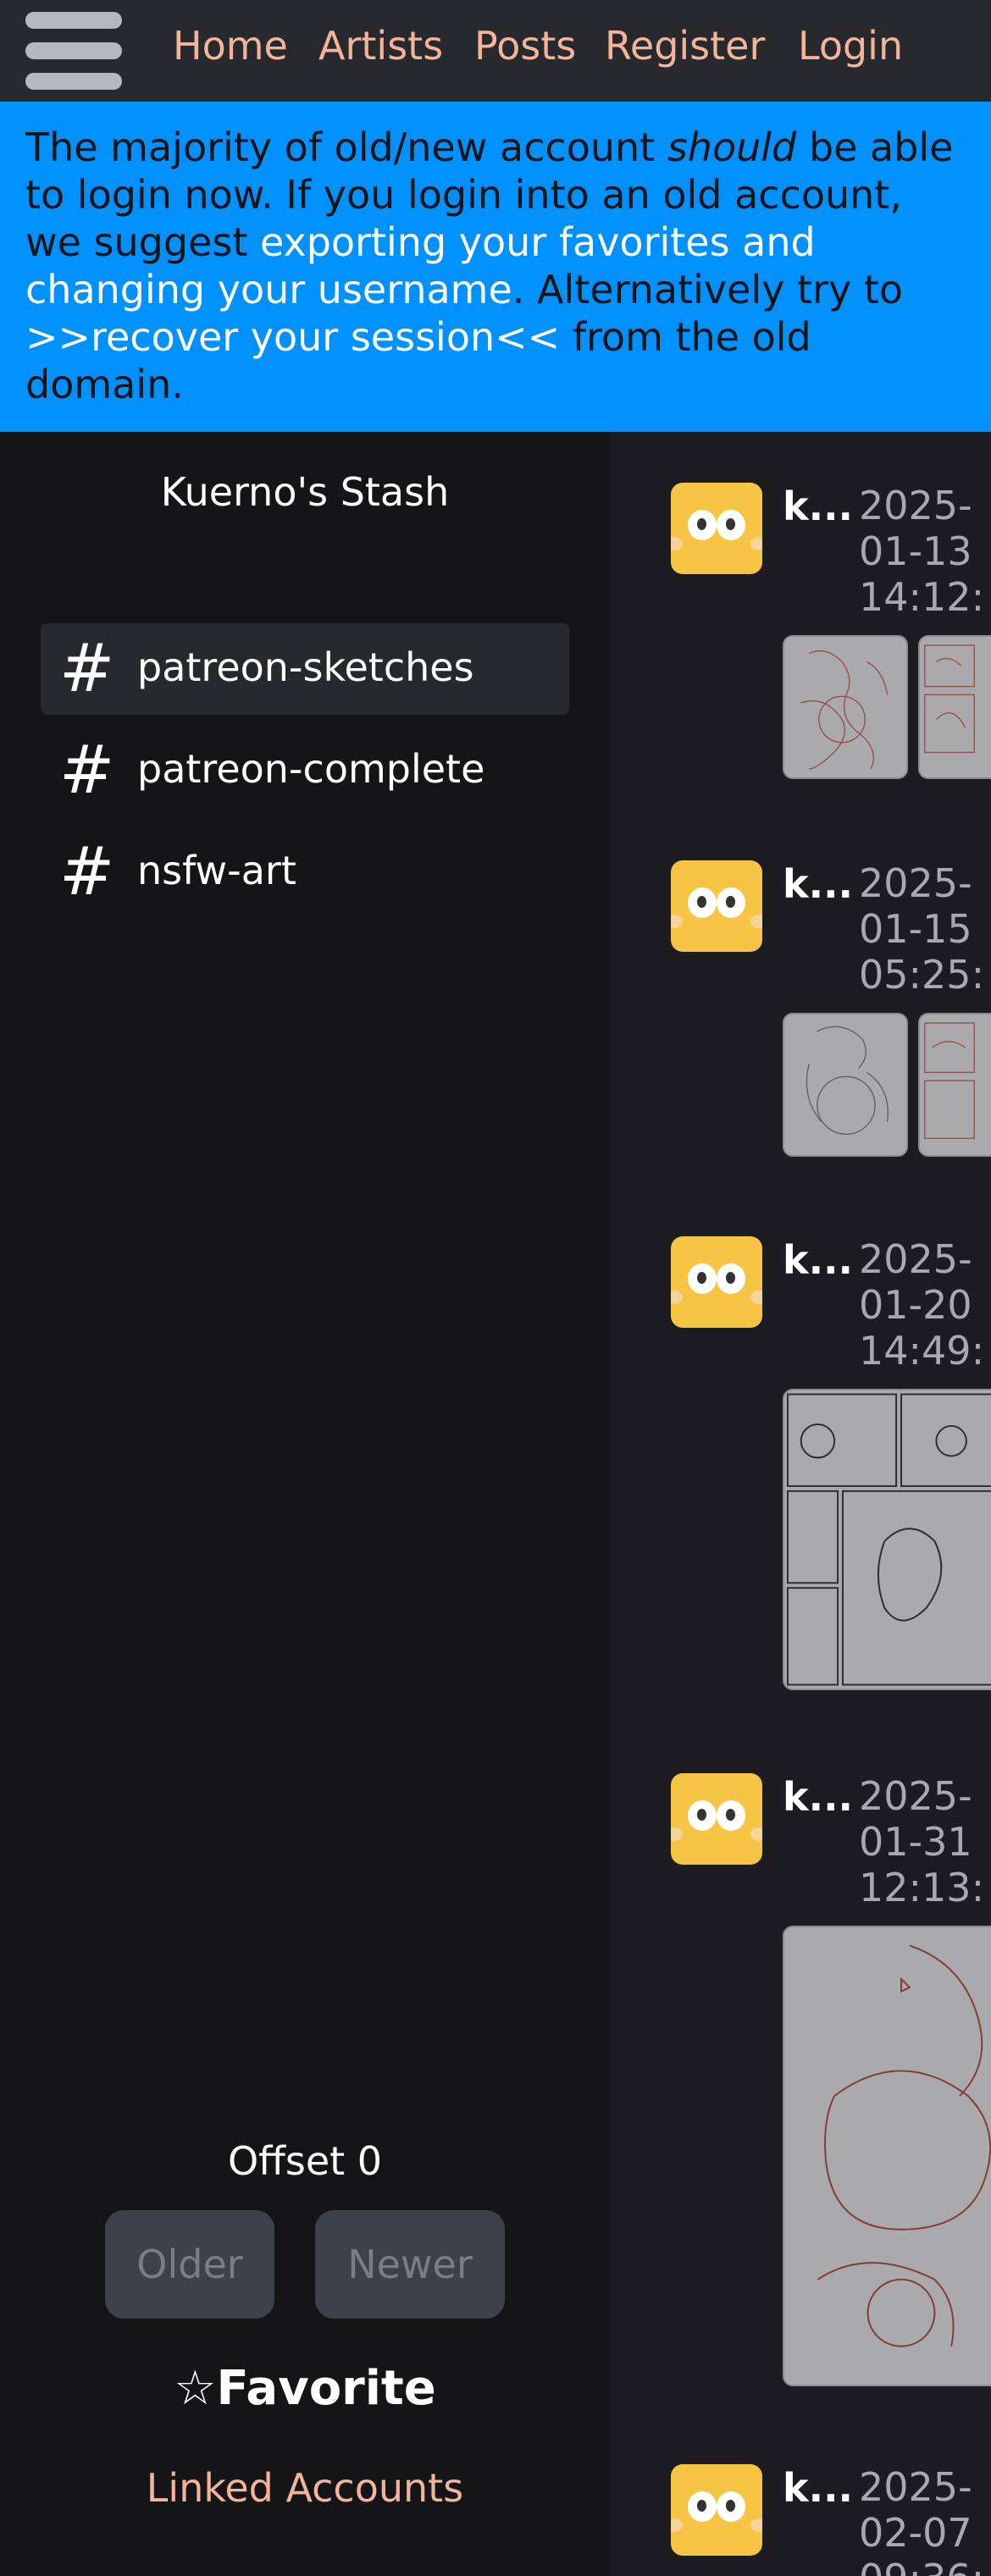 This screenshot has height=2576, width=991. Describe the element at coordinates (732, 147) in the screenshot. I see `banner-emphasis: should` at that location.